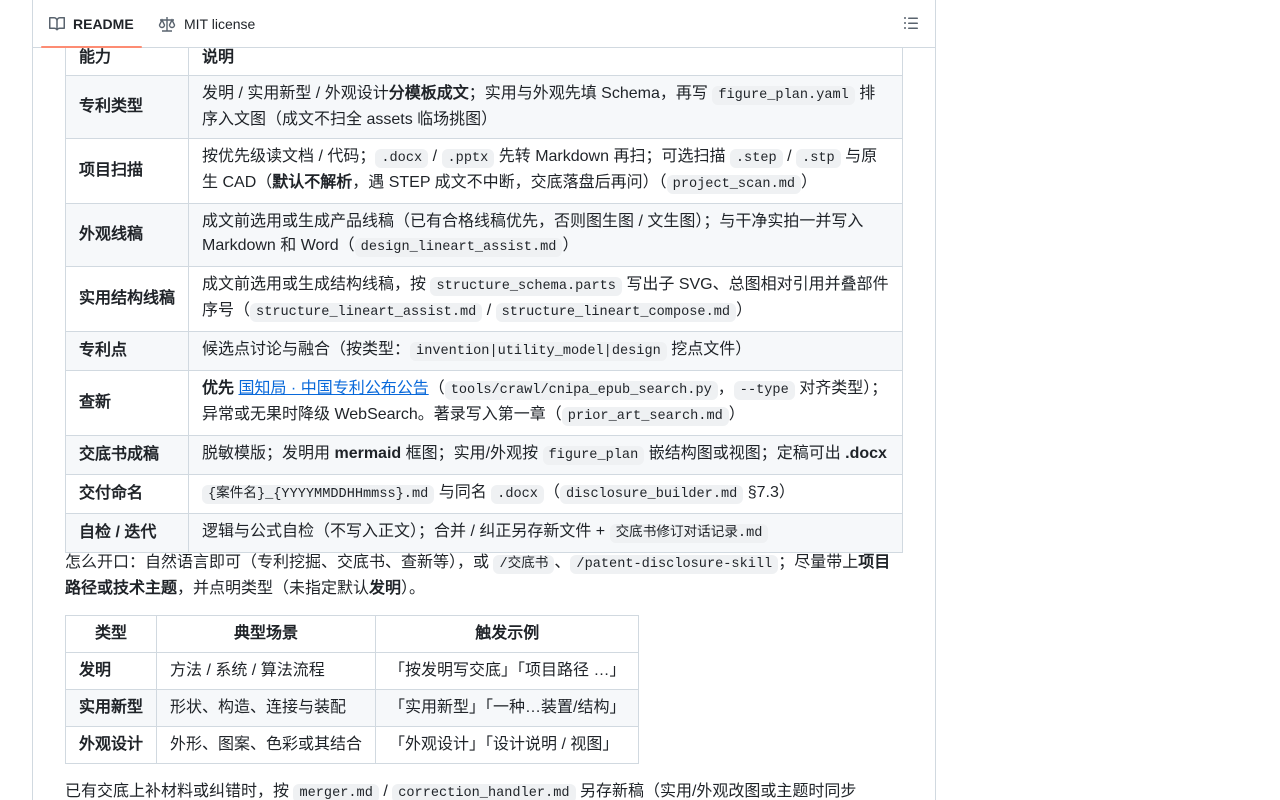 The image size is (1280, 800). Describe the element at coordinates (127, 533) in the screenshot. I see `row-key: 自检 / 迭代` at that location.